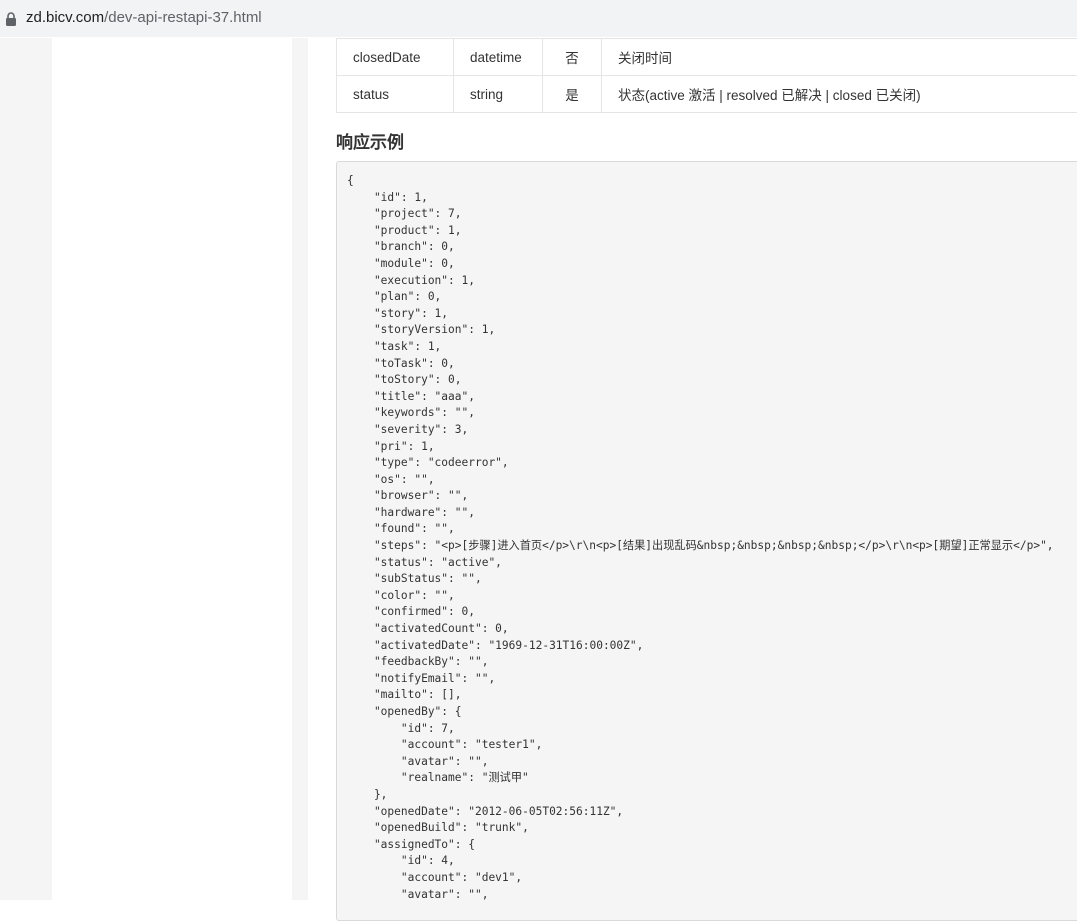  What do you see at coordinates (370, 140) in the screenshot?
I see `response-example-heading: 响应示例` at bounding box center [370, 140].